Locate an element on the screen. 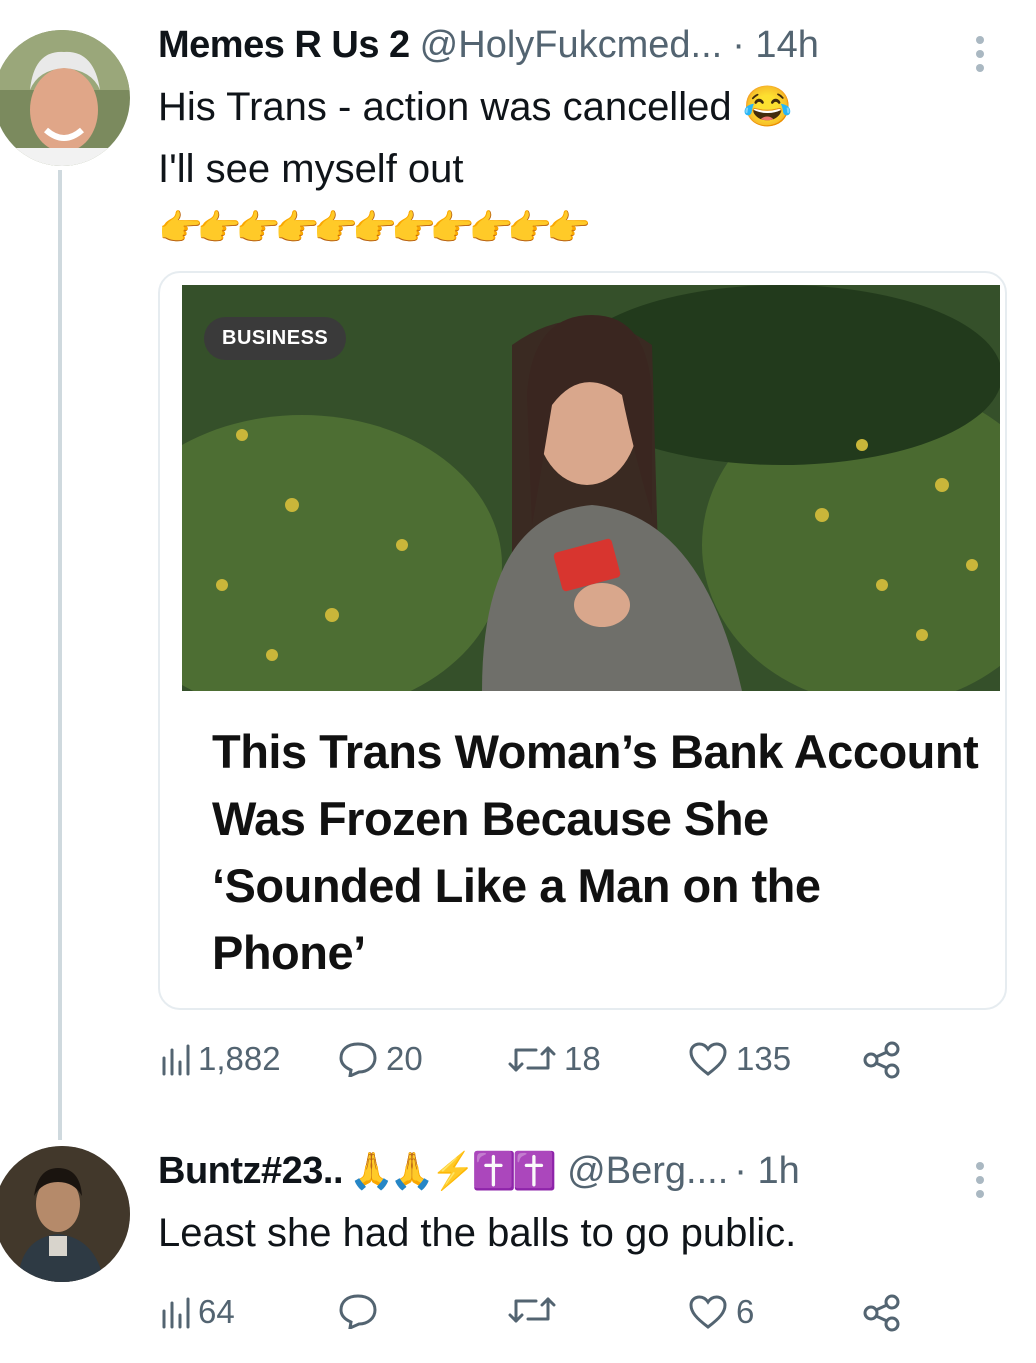 The image size is (1036, 1363). tweet-header: Memes R Us 2 @HolyFukcmed... · 14h is located at coordinates (488, 45).